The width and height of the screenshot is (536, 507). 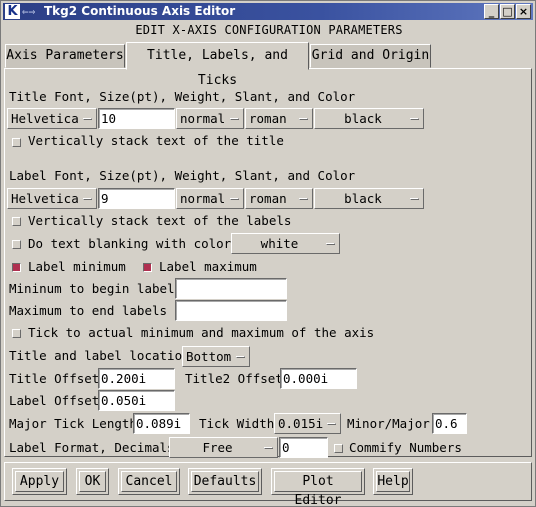 I want to click on blanking-color-menu: white, so click(x=285, y=243).